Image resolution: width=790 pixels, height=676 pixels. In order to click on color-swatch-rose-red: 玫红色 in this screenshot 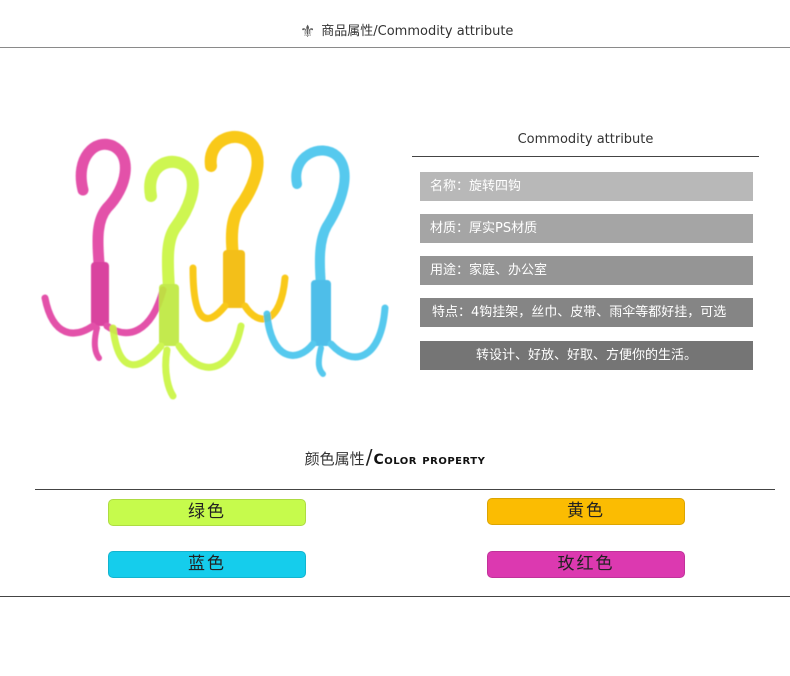, I will do `click(586, 564)`.